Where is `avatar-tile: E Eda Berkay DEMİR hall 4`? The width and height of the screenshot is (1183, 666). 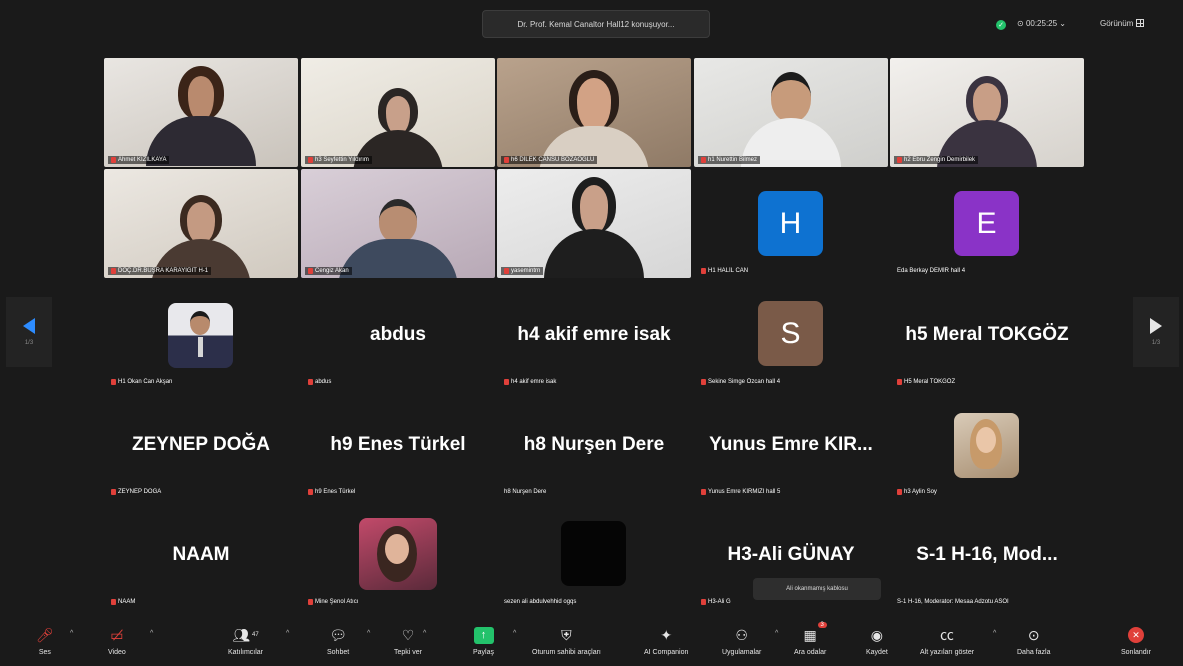
avatar-tile: E Eda Berkay DEMİR hall 4 is located at coordinates (987, 223).